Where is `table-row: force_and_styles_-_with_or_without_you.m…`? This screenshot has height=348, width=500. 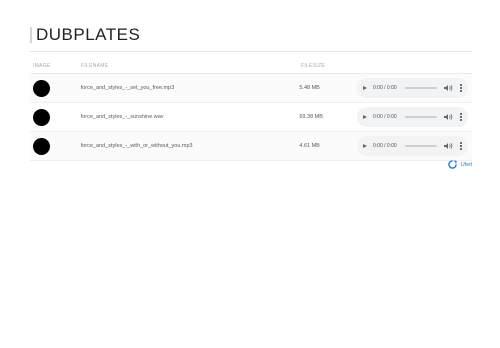
table-row: force_and_styles_-_with_or_without_you.m… is located at coordinates (251, 146).